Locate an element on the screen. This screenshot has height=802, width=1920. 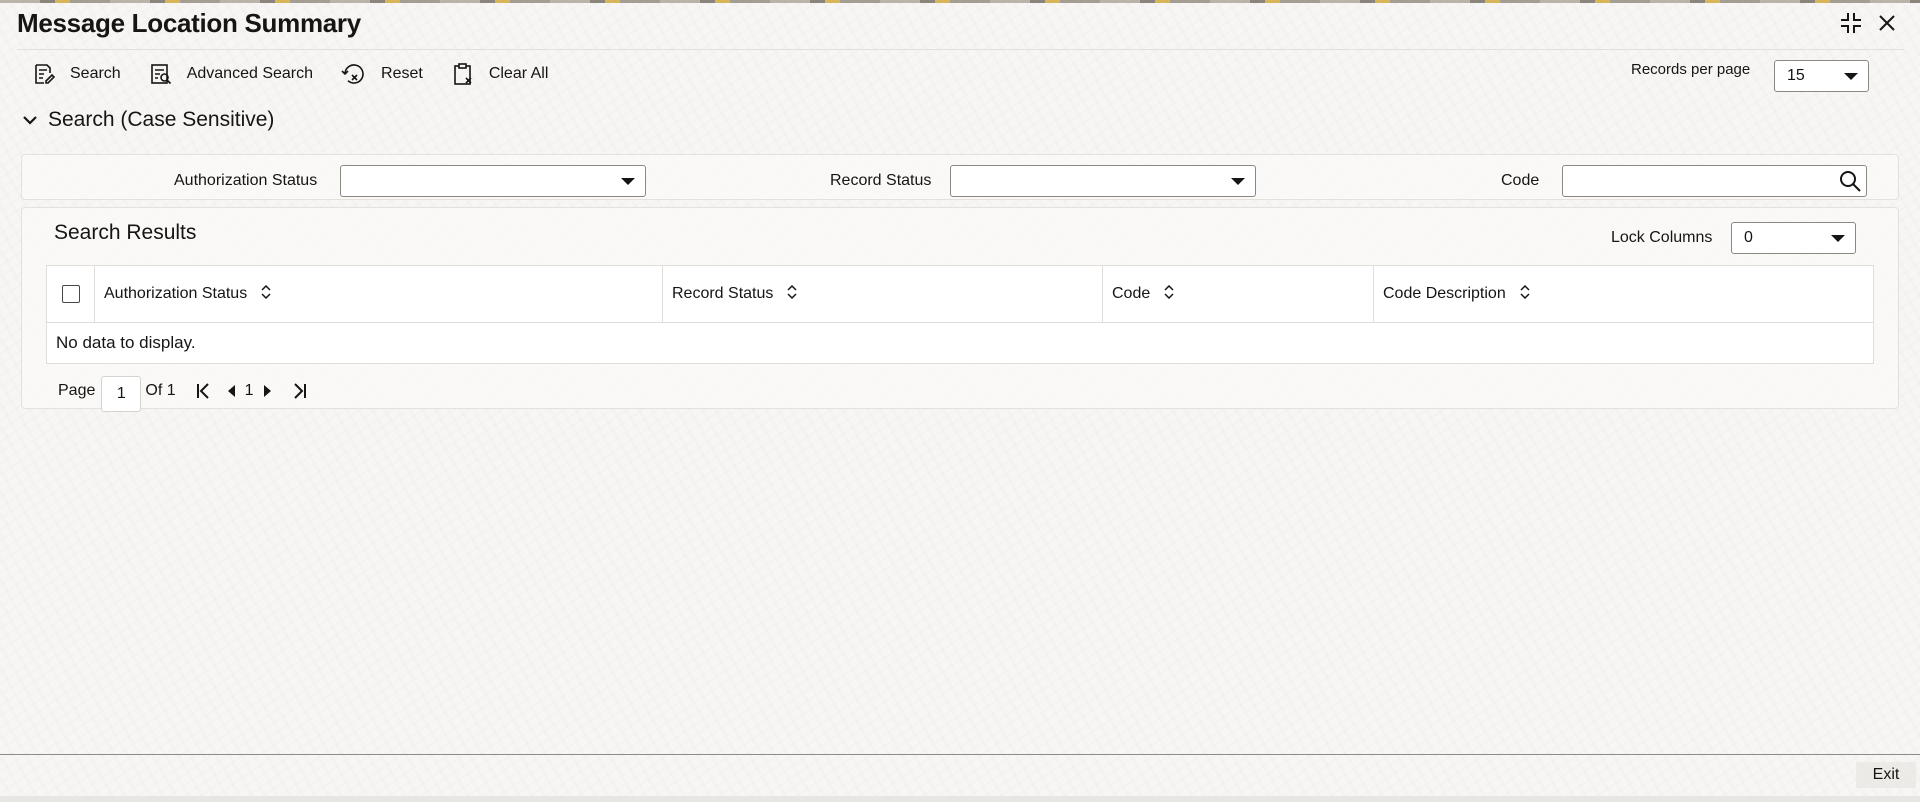
page-title: Message Location Summary is located at coordinates (189, 23).